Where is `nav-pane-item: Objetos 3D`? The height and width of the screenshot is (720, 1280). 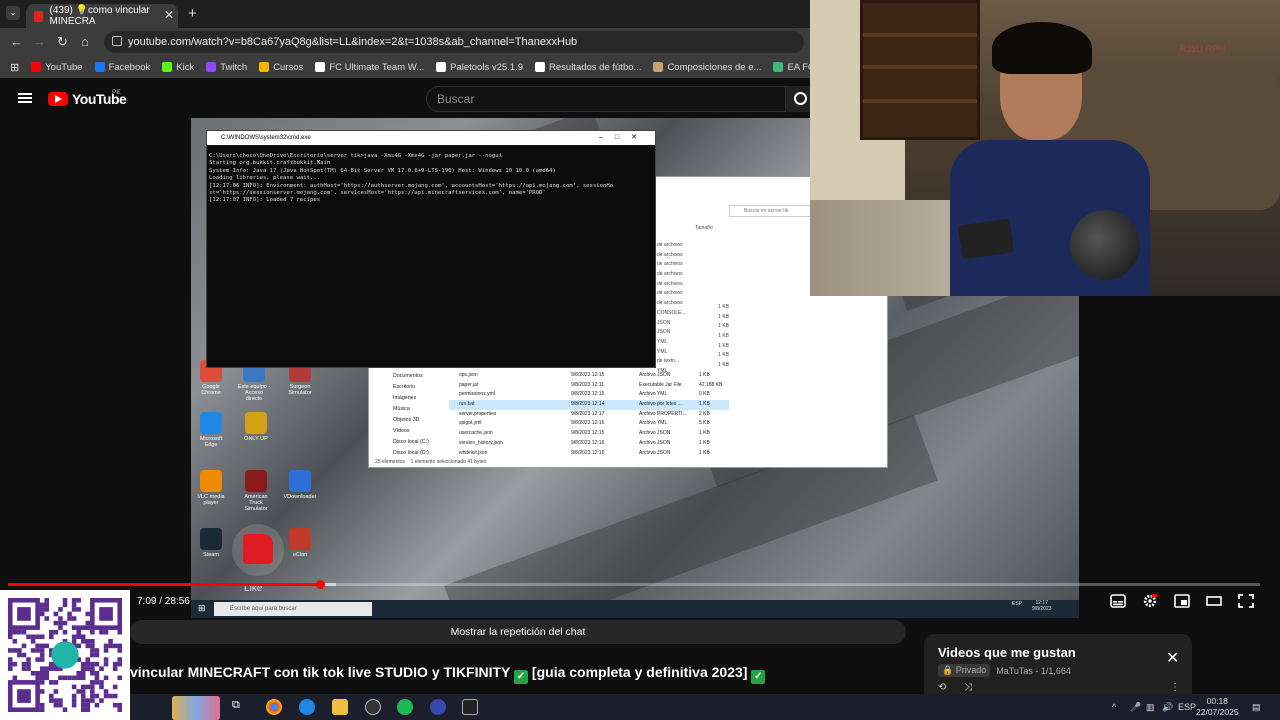 nav-pane-item: Objetos 3D is located at coordinates (404, 420).